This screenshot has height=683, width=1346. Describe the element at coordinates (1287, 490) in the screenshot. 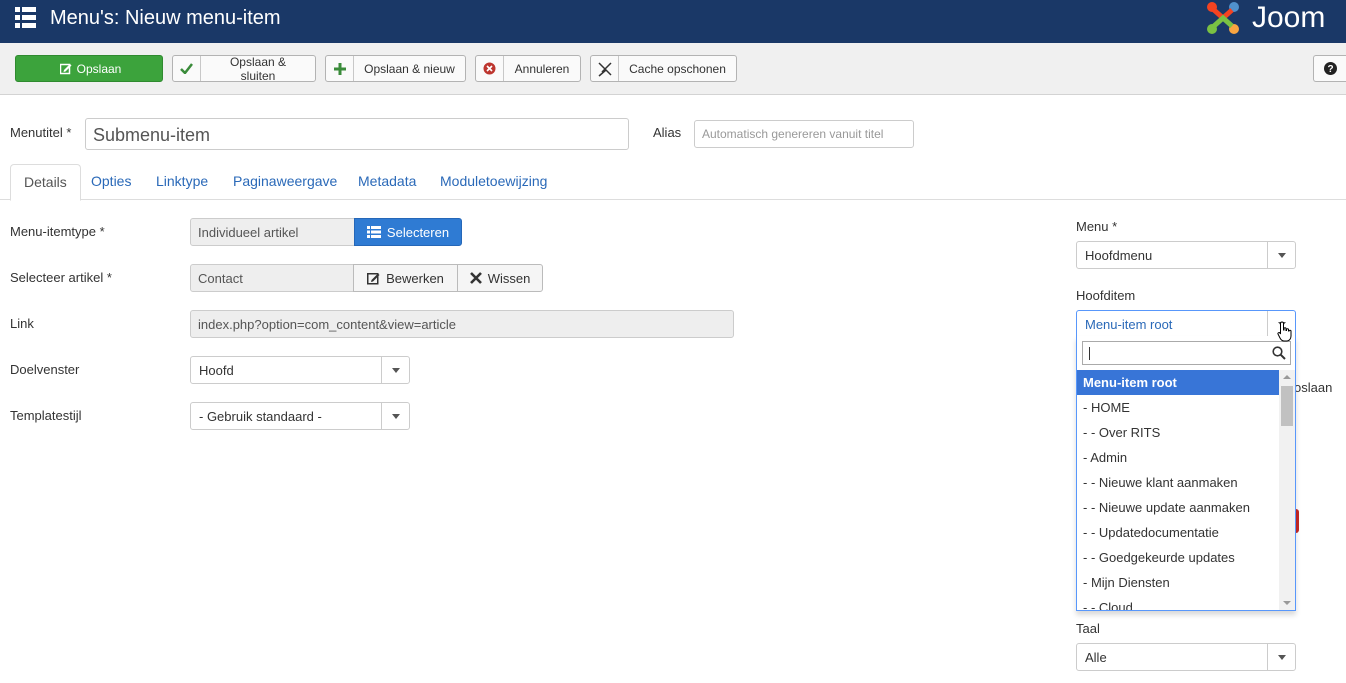

I see `dropdown-scrollbar` at that location.